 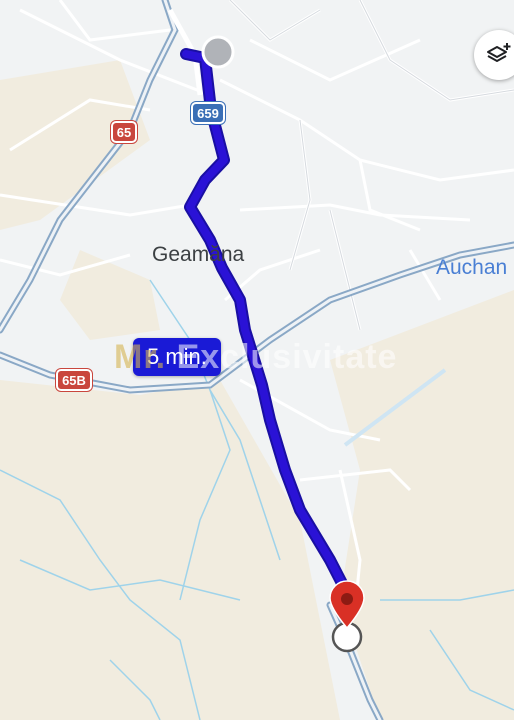 What do you see at coordinates (208, 113) in the screenshot?
I see `road-shield-659: 659` at bounding box center [208, 113].